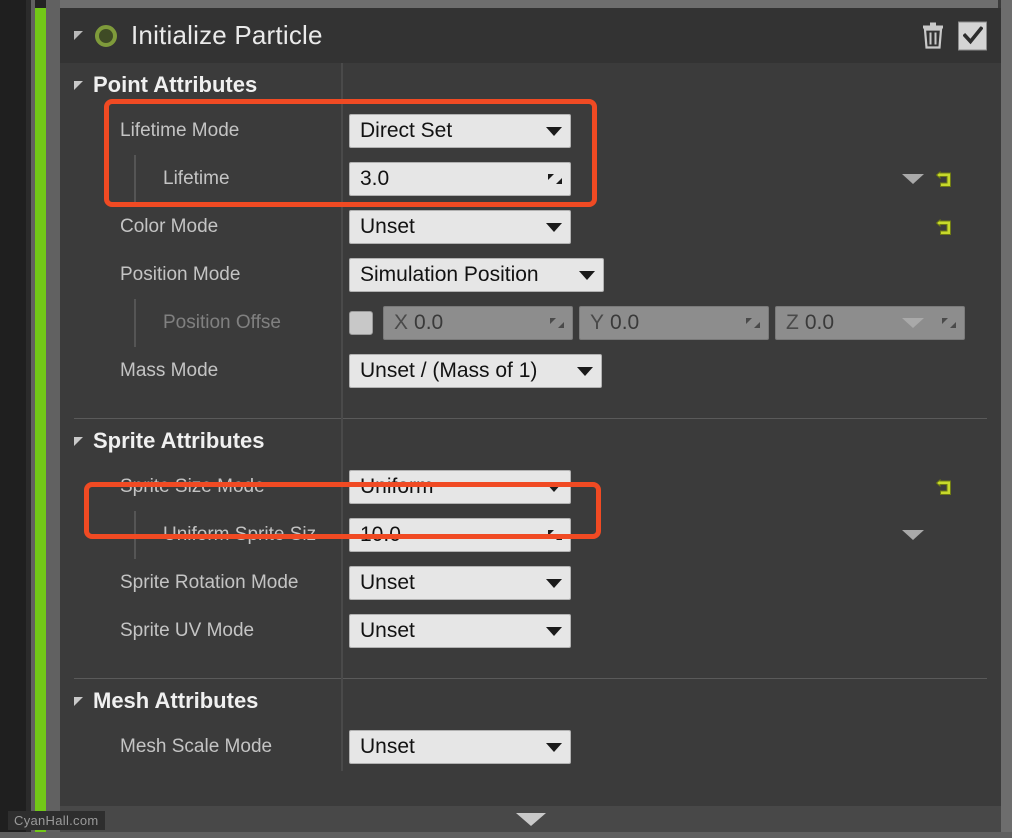 The height and width of the screenshot is (838, 1012). What do you see at coordinates (530, 35) in the screenshot?
I see `module-header: Initialize Particle` at bounding box center [530, 35].